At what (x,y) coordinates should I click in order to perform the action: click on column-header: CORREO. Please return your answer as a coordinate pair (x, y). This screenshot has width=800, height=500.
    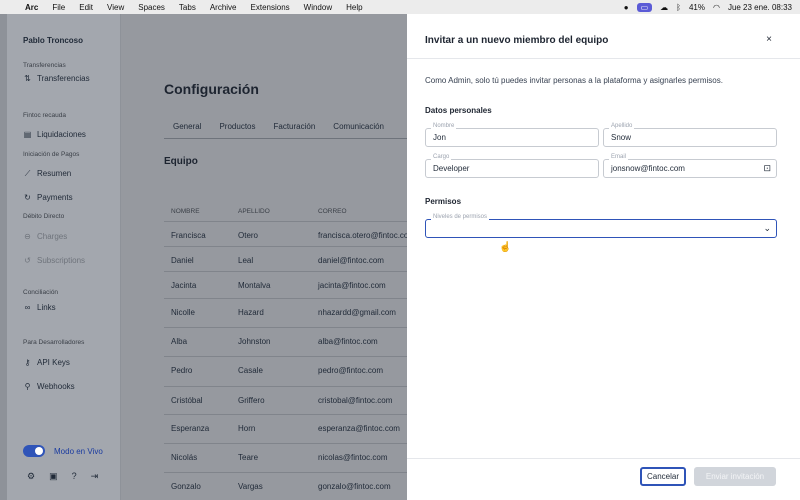
    Looking at the image, I should click on (332, 211).